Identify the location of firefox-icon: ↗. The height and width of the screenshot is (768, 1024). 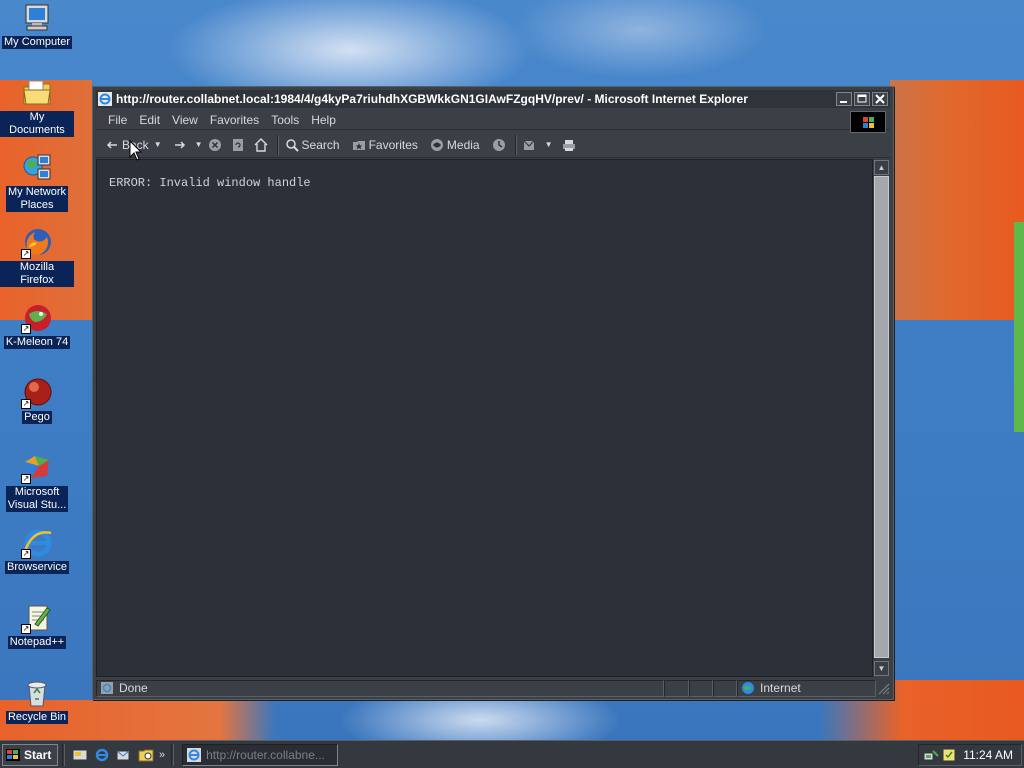
(37, 243).